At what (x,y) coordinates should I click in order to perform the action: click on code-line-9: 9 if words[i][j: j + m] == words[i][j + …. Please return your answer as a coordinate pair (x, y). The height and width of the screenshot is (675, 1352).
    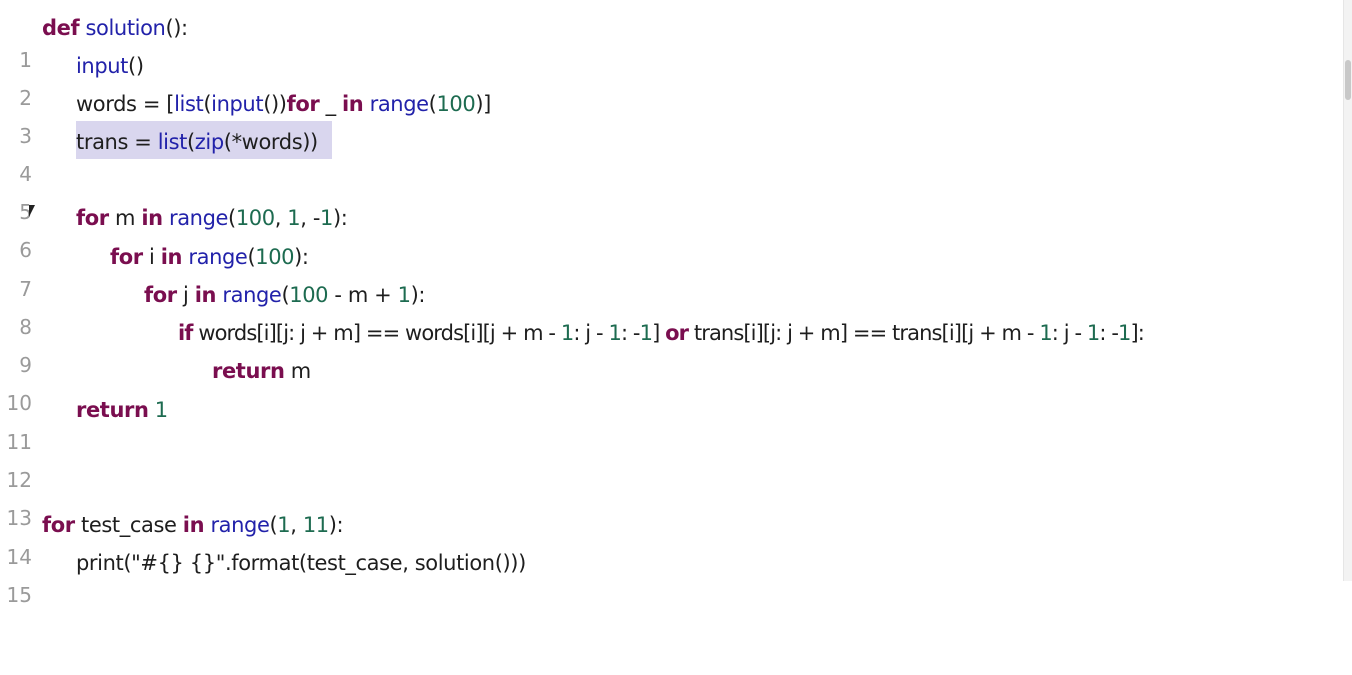
    Looking at the image, I should click on (672, 347).